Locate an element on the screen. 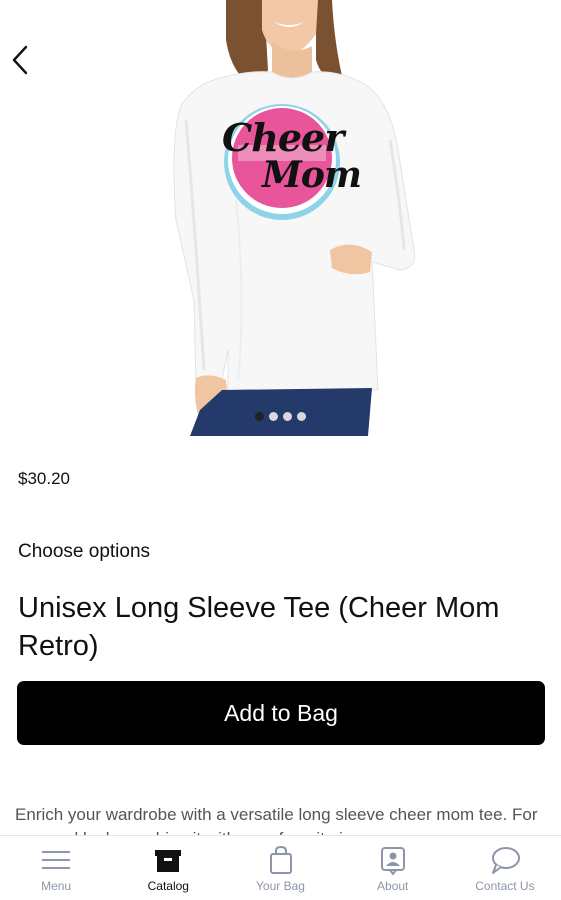 The width and height of the screenshot is (561, 900). chevron-left-icon is located at coordinates (20, 60).